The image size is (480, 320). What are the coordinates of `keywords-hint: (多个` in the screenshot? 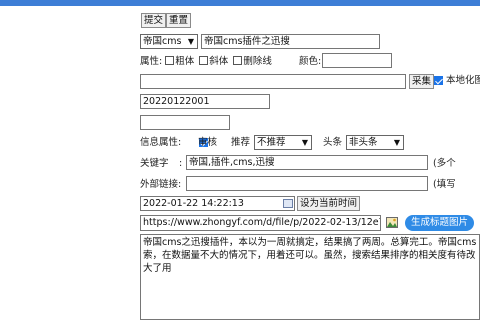 It's located at (444, 163).